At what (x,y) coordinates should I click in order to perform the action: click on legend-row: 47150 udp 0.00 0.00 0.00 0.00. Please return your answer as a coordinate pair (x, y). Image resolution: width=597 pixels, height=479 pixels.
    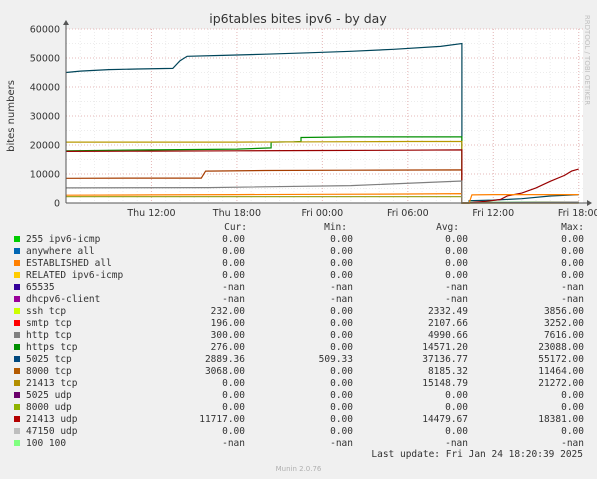
    Looking at the image, I should click on (298, 432).